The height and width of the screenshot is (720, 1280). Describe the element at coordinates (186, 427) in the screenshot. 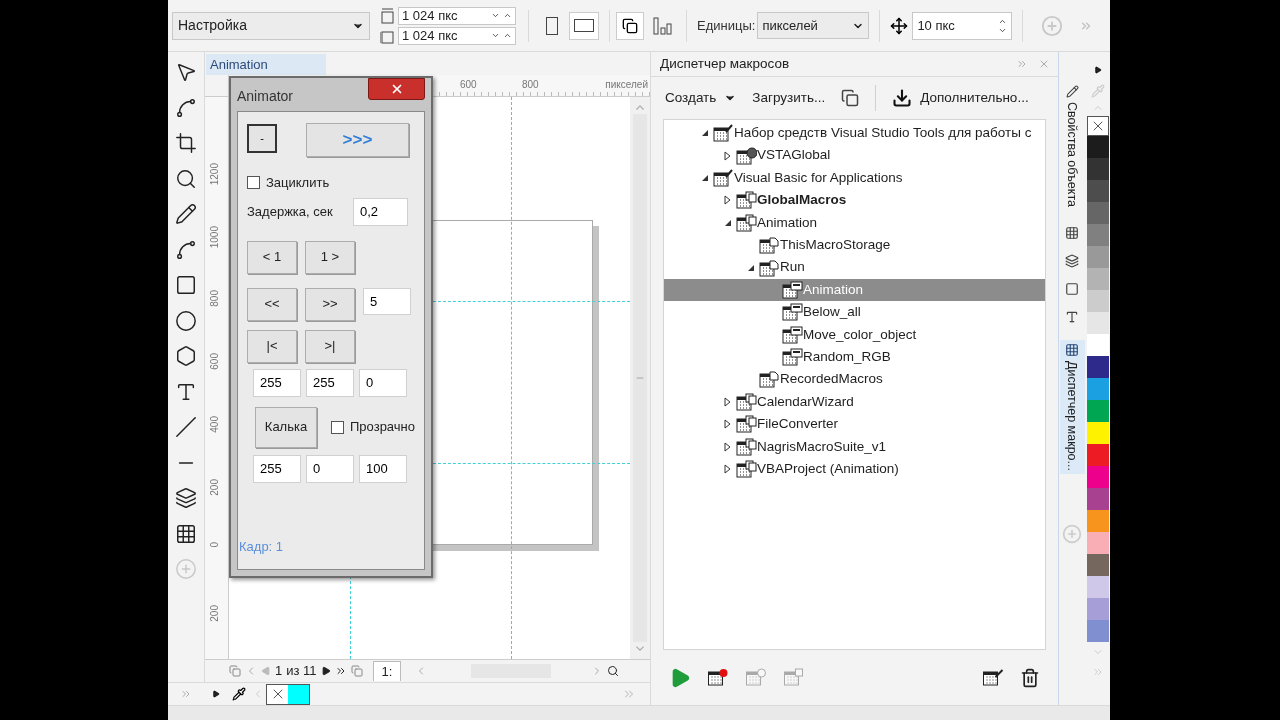

I see `line-tool-icon` at that location.